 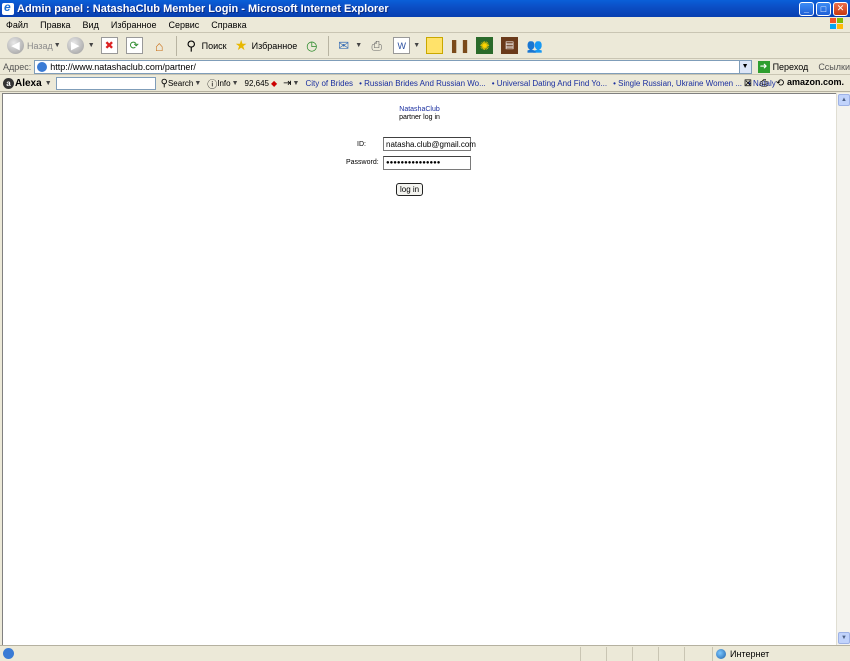 I want to click on alexa-dropdown-icon: ▼, so click(x=48, y=83).